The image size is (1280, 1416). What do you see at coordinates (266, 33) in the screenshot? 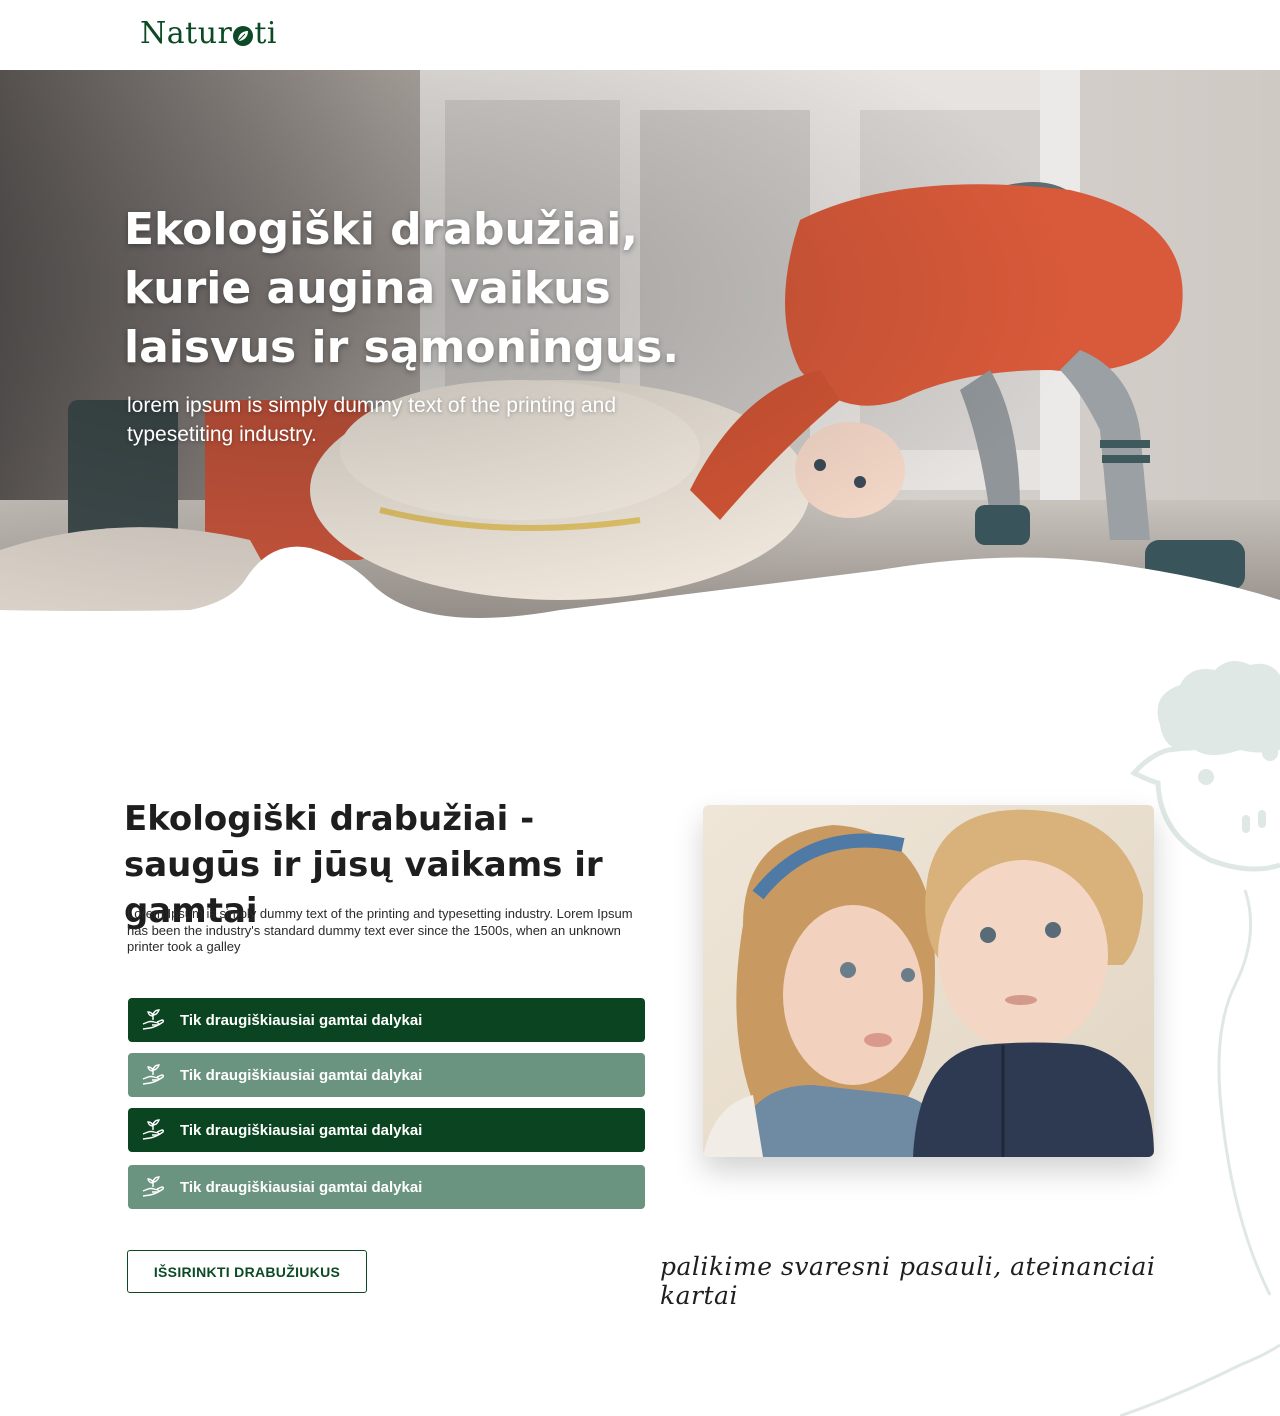
I see `logo-text-end: ti` at bounding box center [266, 33].